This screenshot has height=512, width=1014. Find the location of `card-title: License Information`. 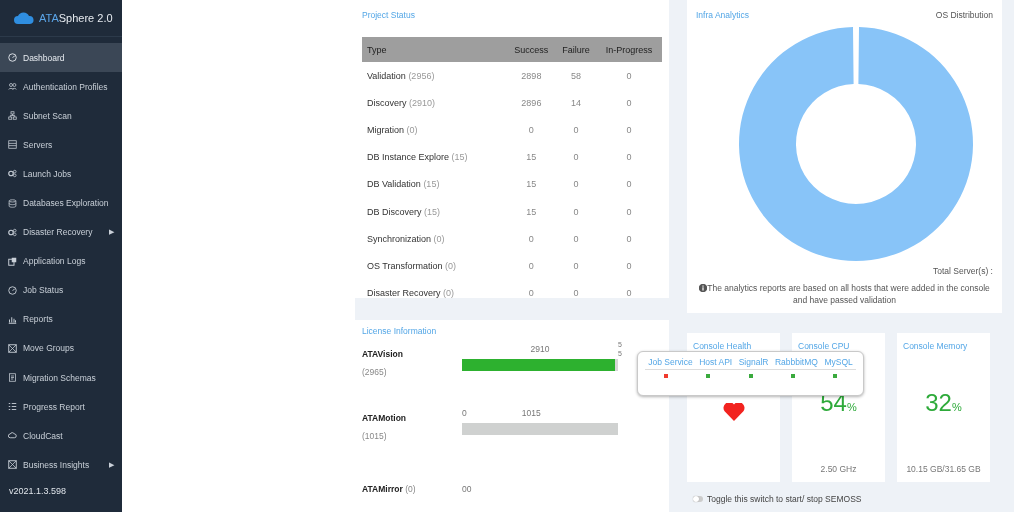

card-title: License Information is located at coordinates (400, 331).